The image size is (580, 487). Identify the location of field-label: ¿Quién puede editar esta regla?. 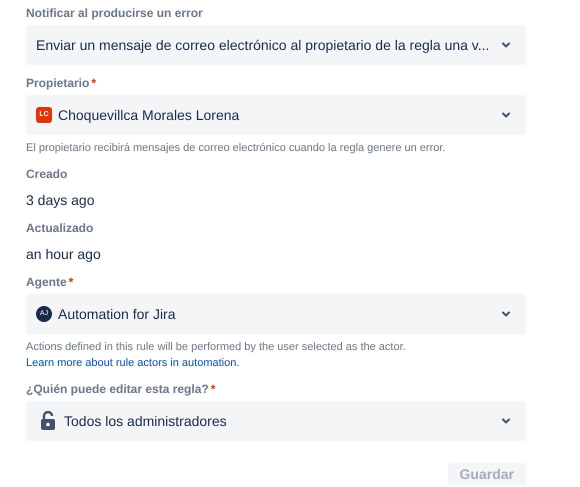
(117, 389).